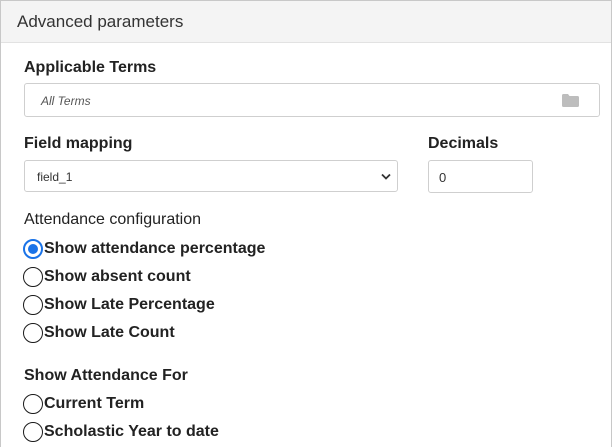 This screenshot has height=447, width=612. I want to click on applicable-terms-label: Applicable Terms, so click(90, 67).